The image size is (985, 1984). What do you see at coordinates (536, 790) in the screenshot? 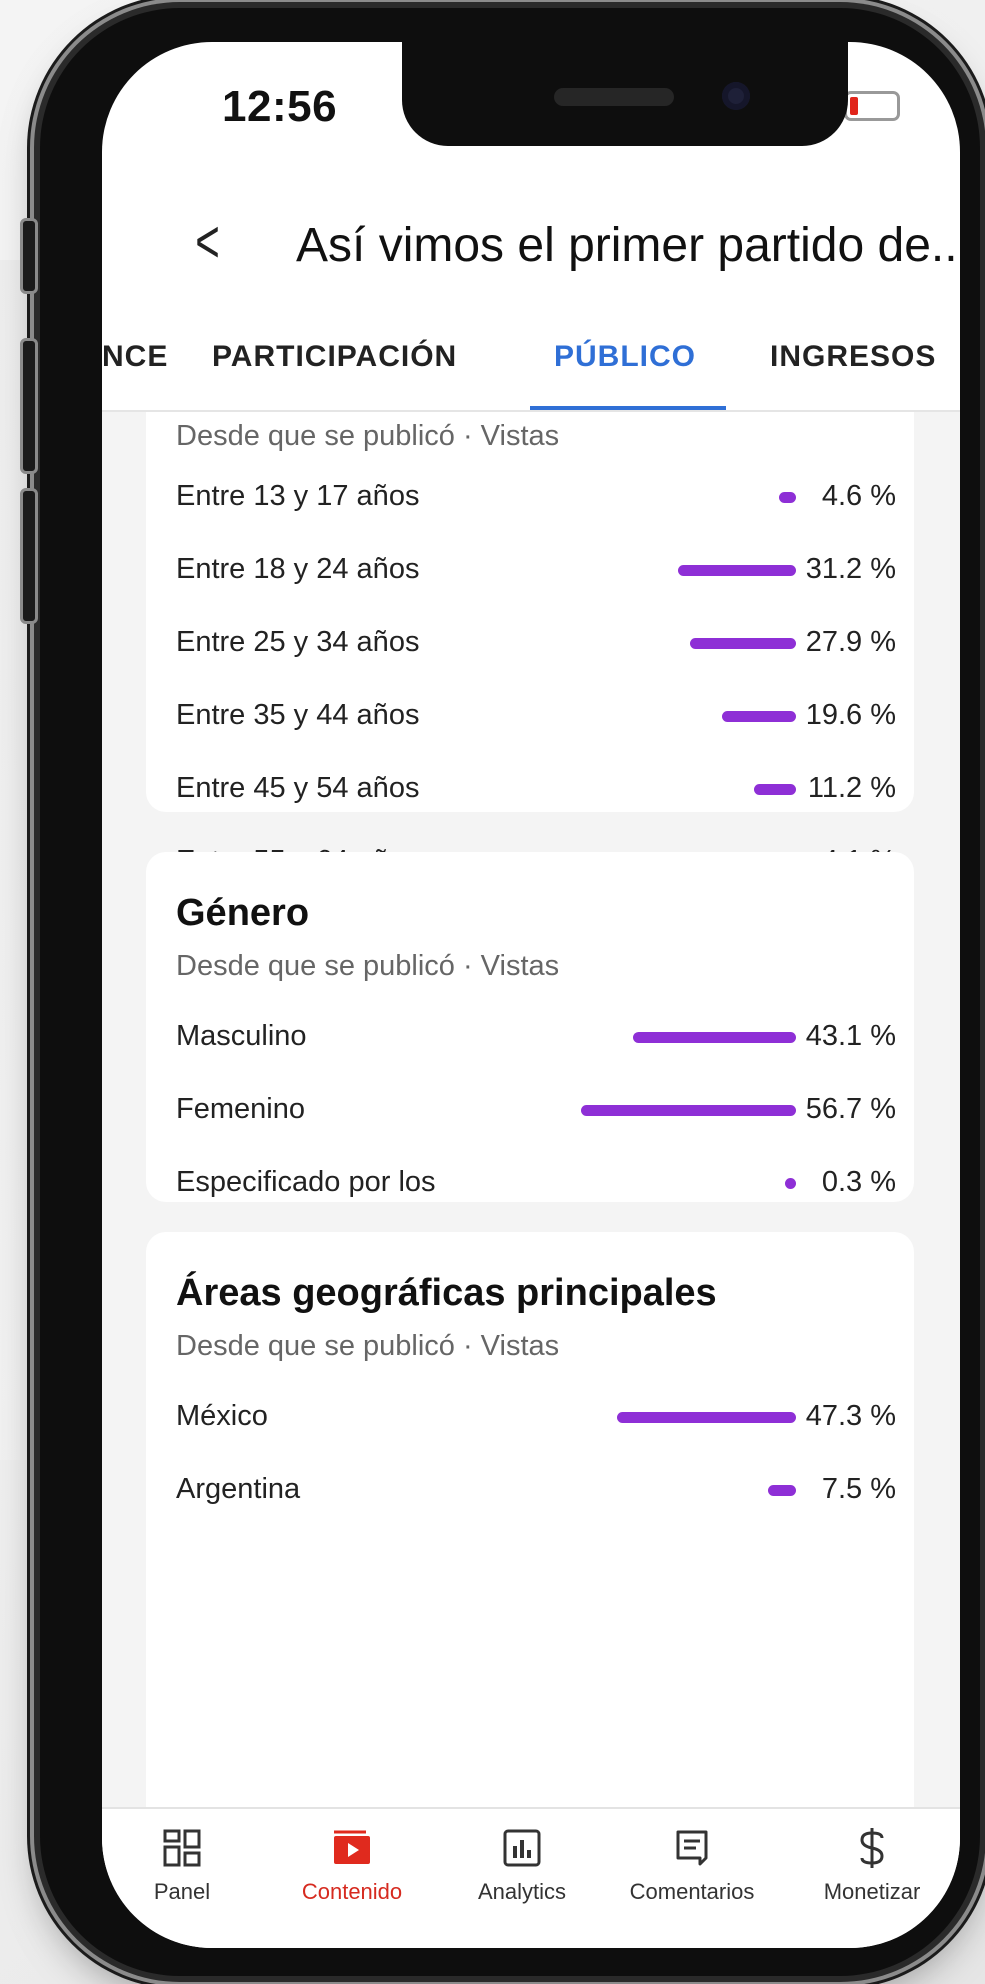
I see `age-row: Entre 45 y 54 años 11.2 %` at bounding box center [536, 790].